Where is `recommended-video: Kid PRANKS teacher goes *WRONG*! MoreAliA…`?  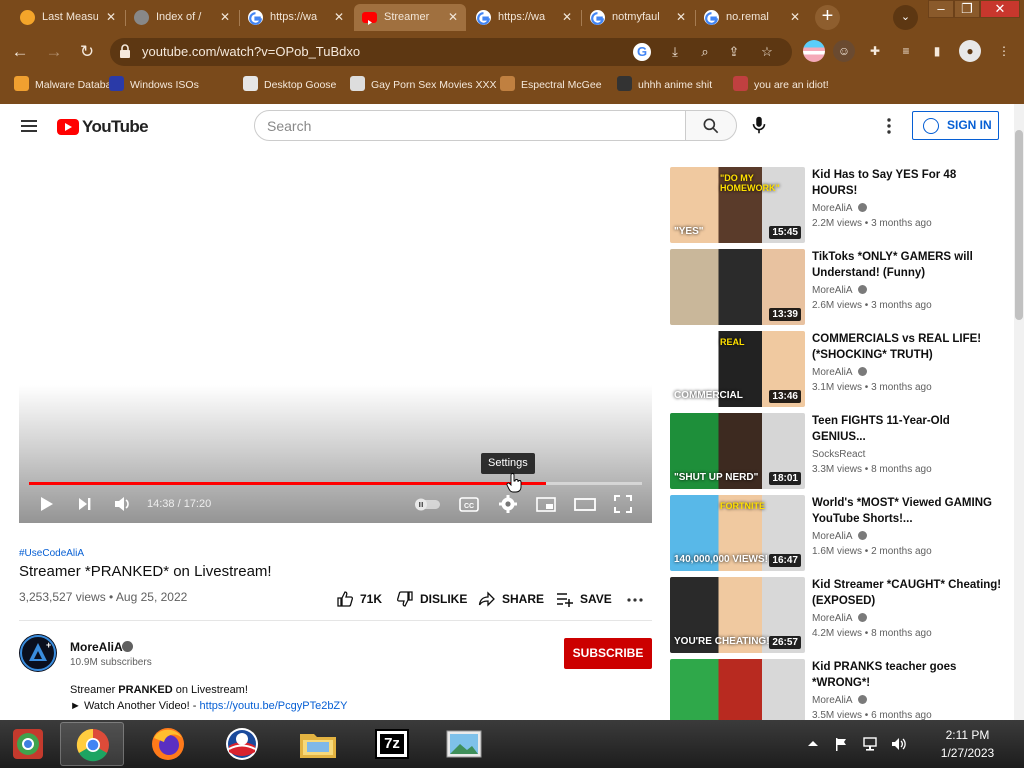 recommended-video: Kid PRANKS teacher goes *WRONG*! MoreAliA… is located at coordinates (840, 689).